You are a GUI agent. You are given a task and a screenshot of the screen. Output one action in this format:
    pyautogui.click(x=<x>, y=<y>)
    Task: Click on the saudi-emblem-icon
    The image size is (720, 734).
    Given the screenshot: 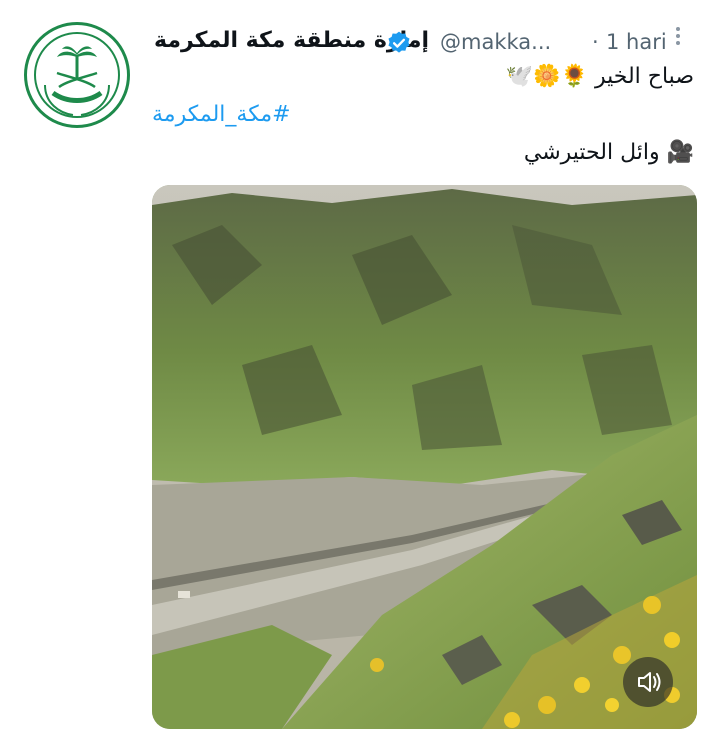 What is the action you would take?
    pyautogui.click(x=77, y=75)
    